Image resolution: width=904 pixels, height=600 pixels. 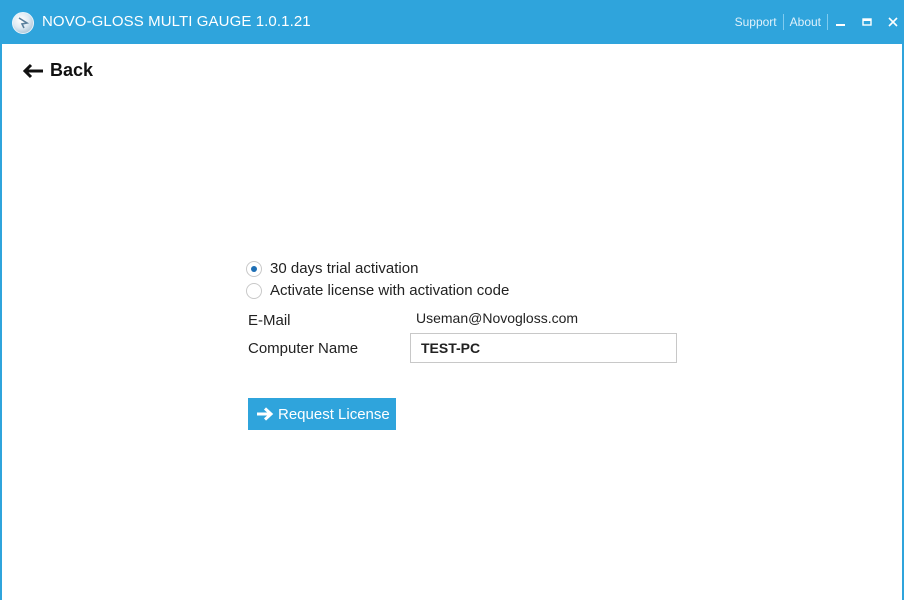 I want to click on support-link: Support, so click(x=756, y=22).